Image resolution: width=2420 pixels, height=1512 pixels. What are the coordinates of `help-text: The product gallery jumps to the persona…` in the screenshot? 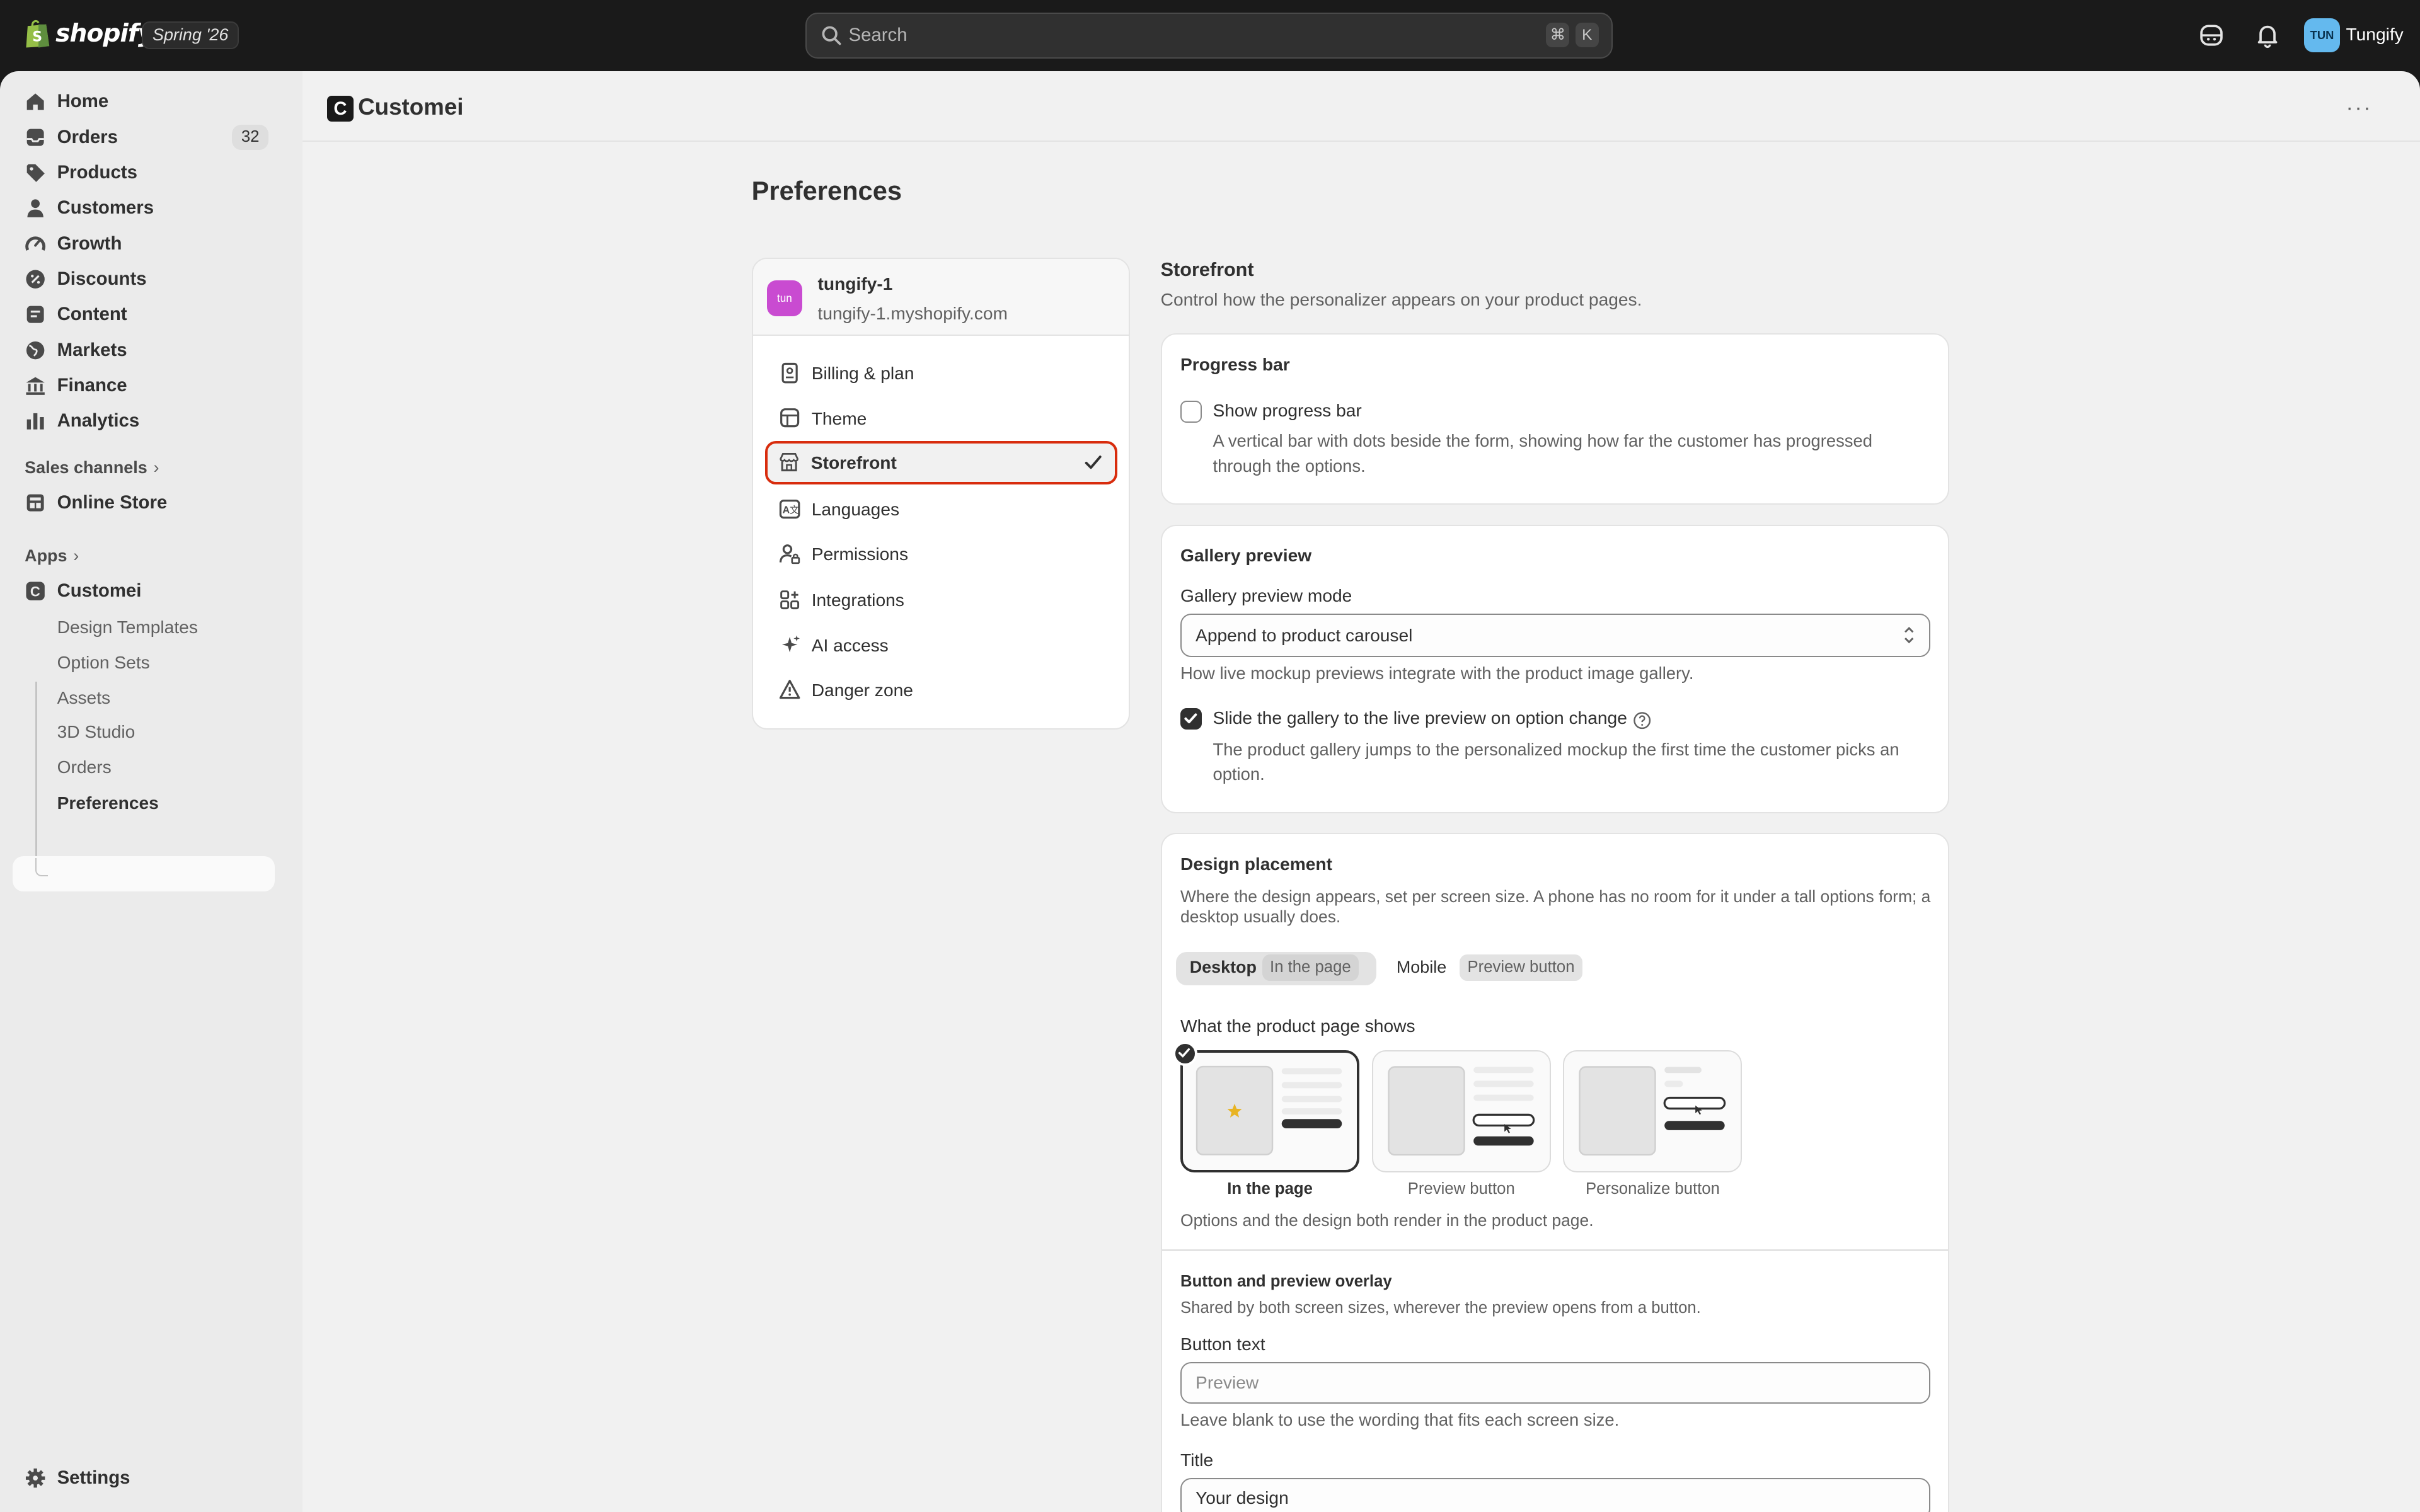 It's located at (1556, 762).